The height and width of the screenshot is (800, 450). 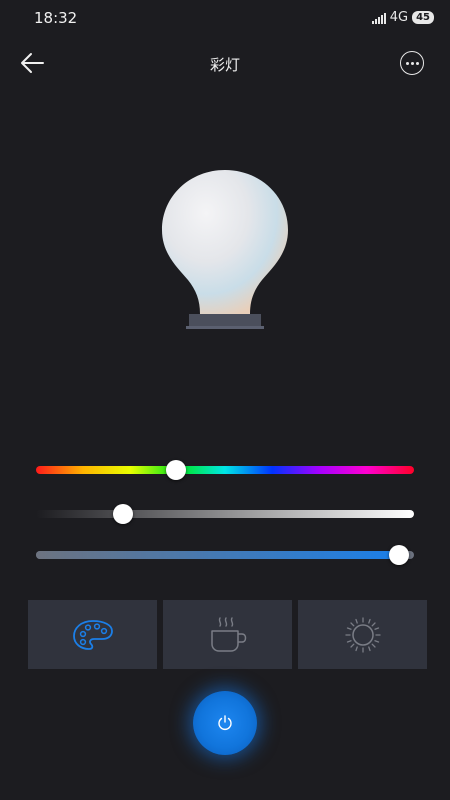 I want to click on saturation-track, so click(x=225, y=514).